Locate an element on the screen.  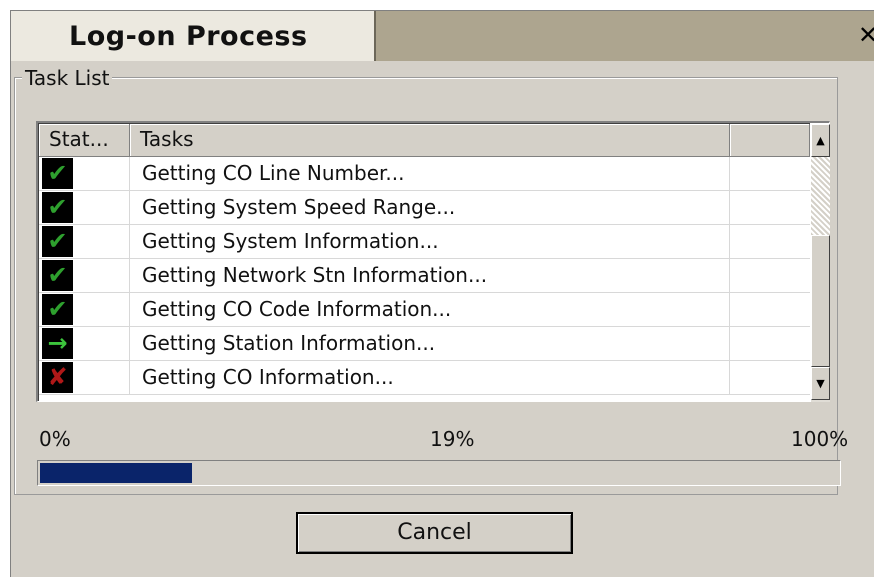
title-bar: Log-on Process ✕ is located at coordinates (442, 36).